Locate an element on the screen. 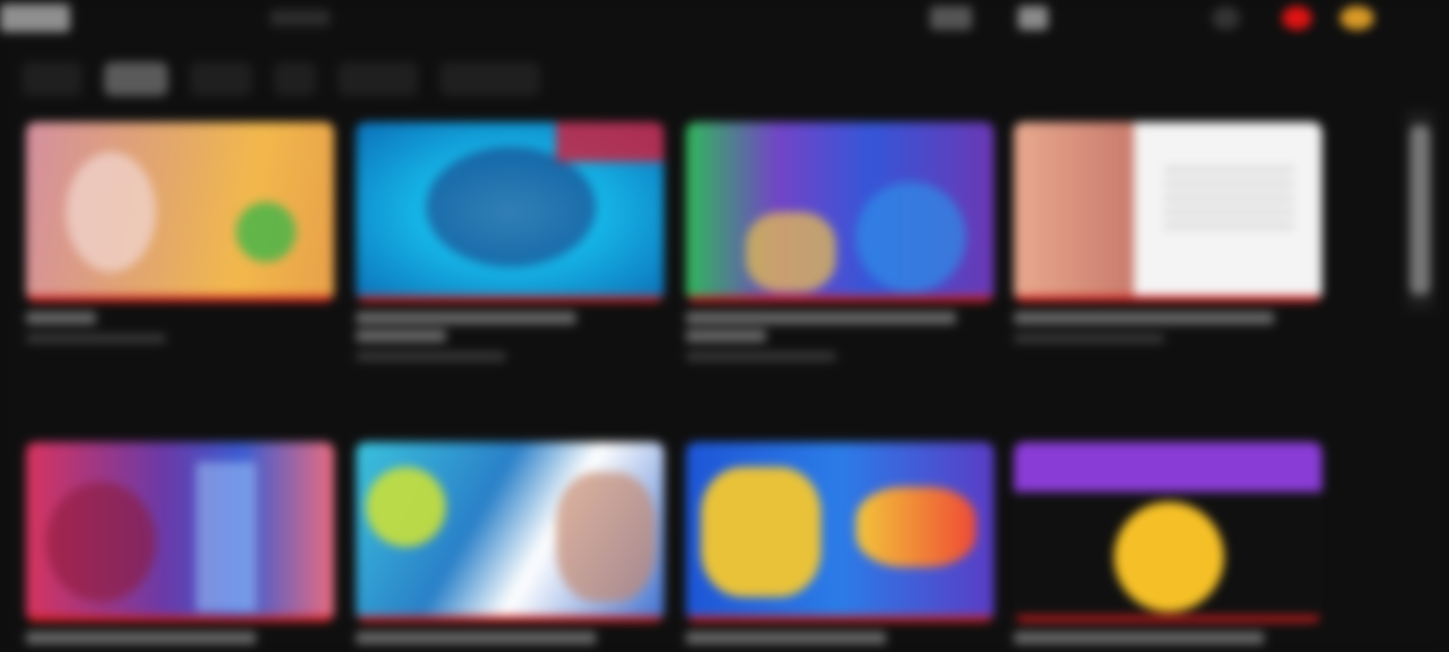 The image size is (1449, 652). filter-chips is located at coordinates (303, 79).